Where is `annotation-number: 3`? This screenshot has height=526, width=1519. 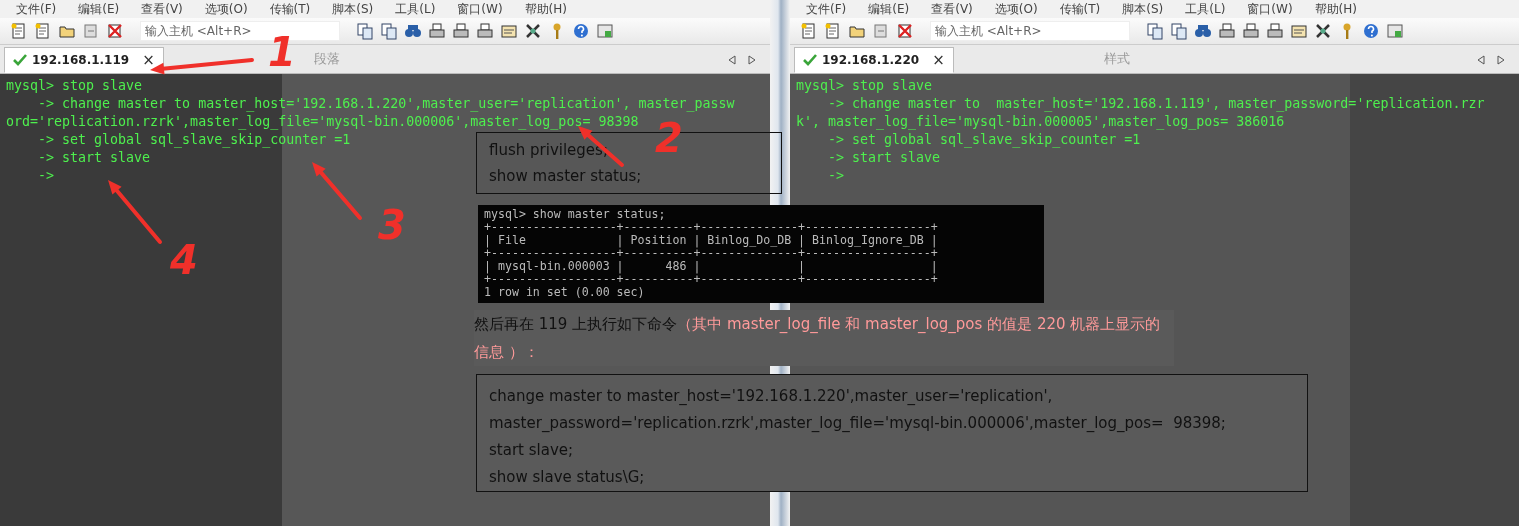
annotation-number: 3 is located at coordinates (392, 225).